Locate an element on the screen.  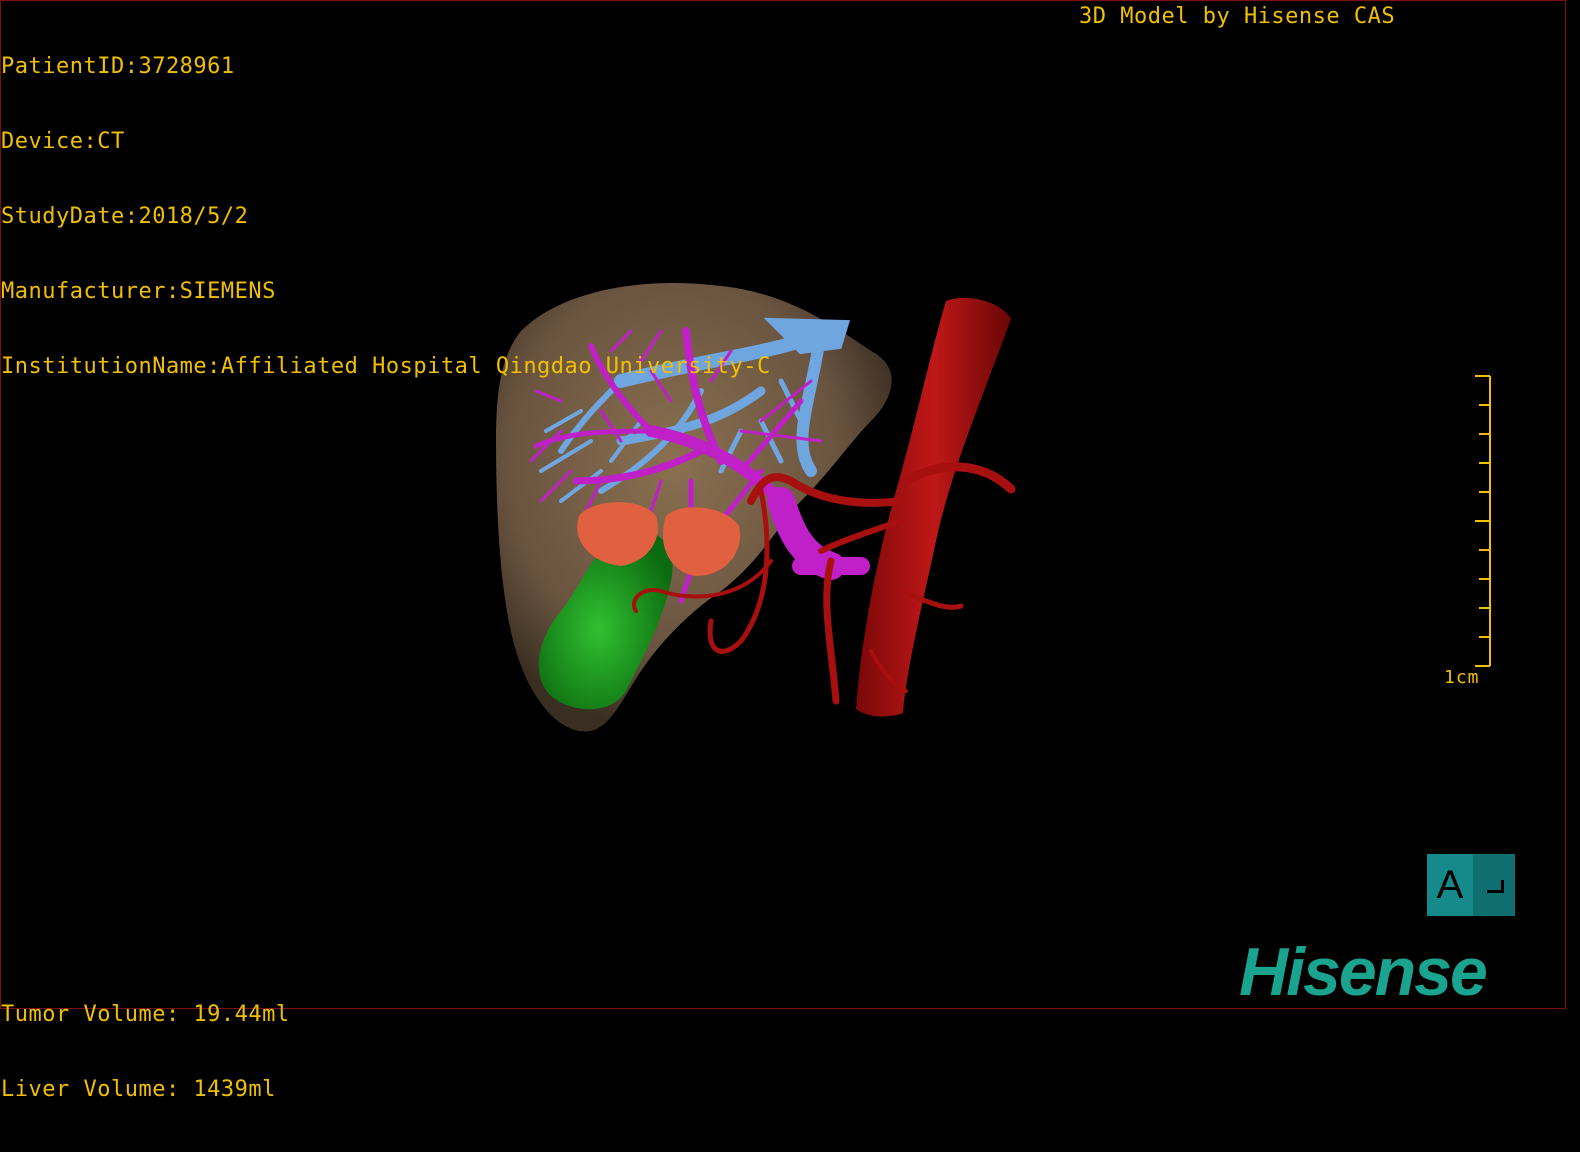
study-date: StudyDate:2018/5/2 is located at coordinates (125, 216).